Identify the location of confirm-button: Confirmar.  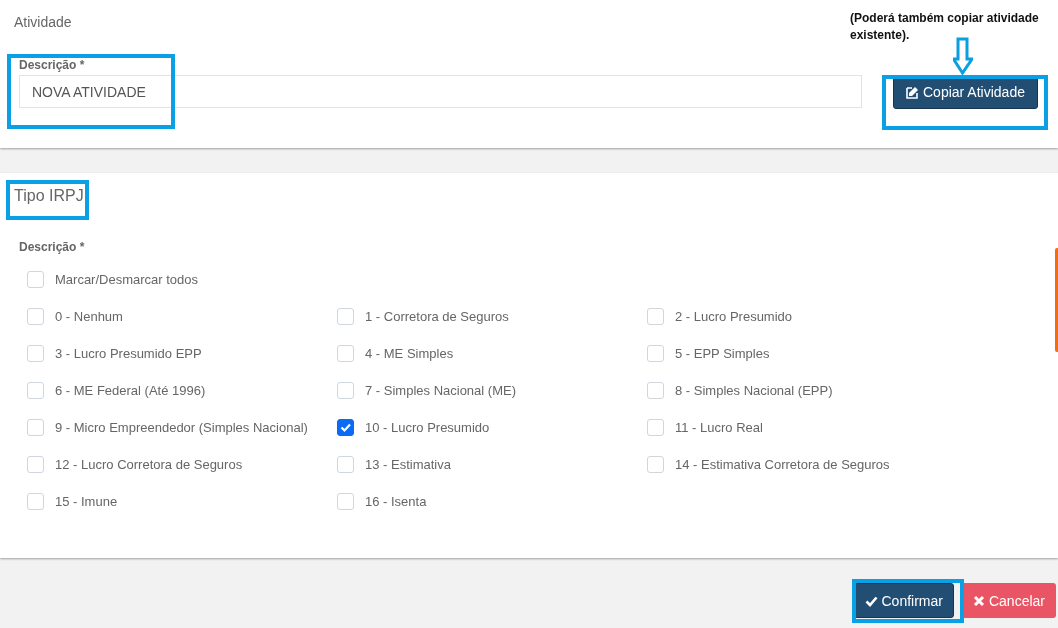
(903, 600).